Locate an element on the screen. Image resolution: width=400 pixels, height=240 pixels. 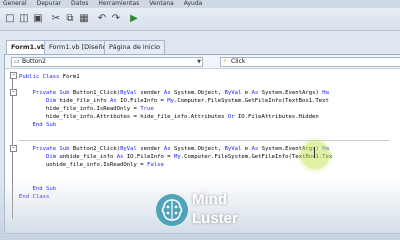
undo-icon: ↶ is located at coordinates (102, 19).